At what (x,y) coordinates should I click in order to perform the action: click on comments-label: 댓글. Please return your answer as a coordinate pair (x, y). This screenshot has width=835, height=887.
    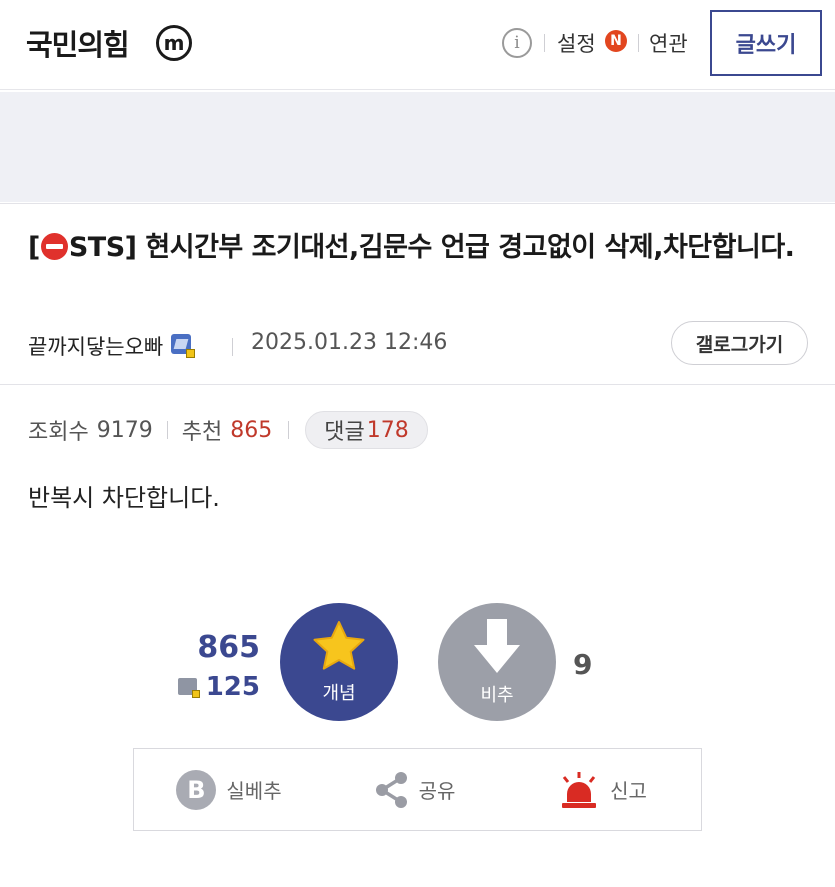
    Looking at the image, I should click on (344, 432).